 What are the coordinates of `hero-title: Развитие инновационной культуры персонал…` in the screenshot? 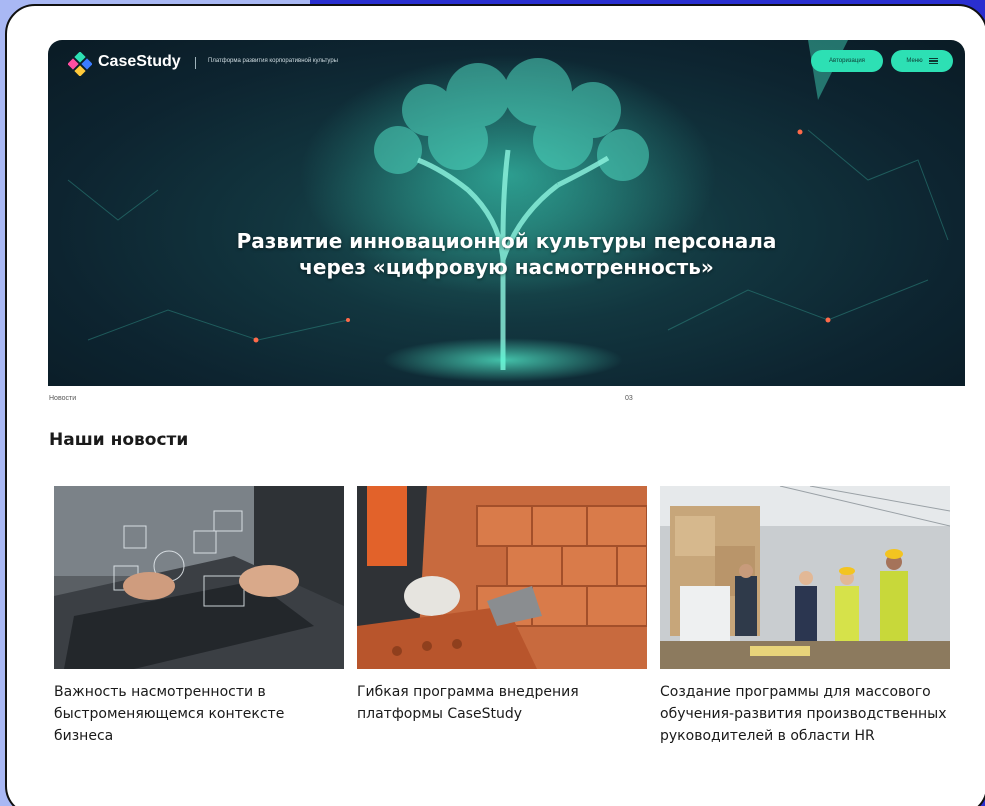 It's located at (506, 254).